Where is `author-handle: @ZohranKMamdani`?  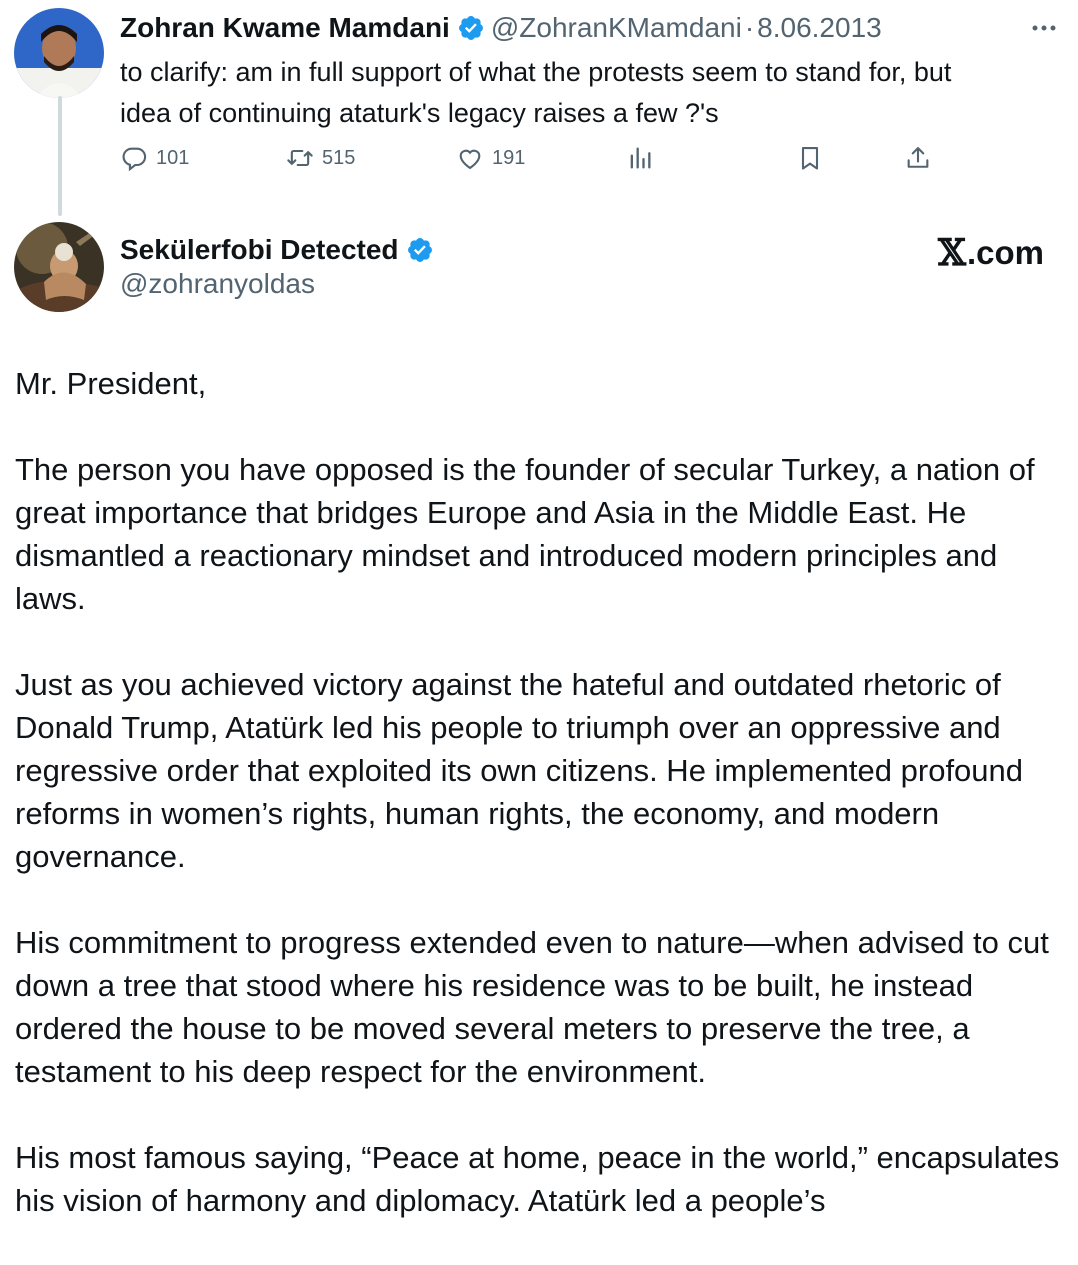 author-handle: @ZohranKMamdani is located at coordinates (616, 28).